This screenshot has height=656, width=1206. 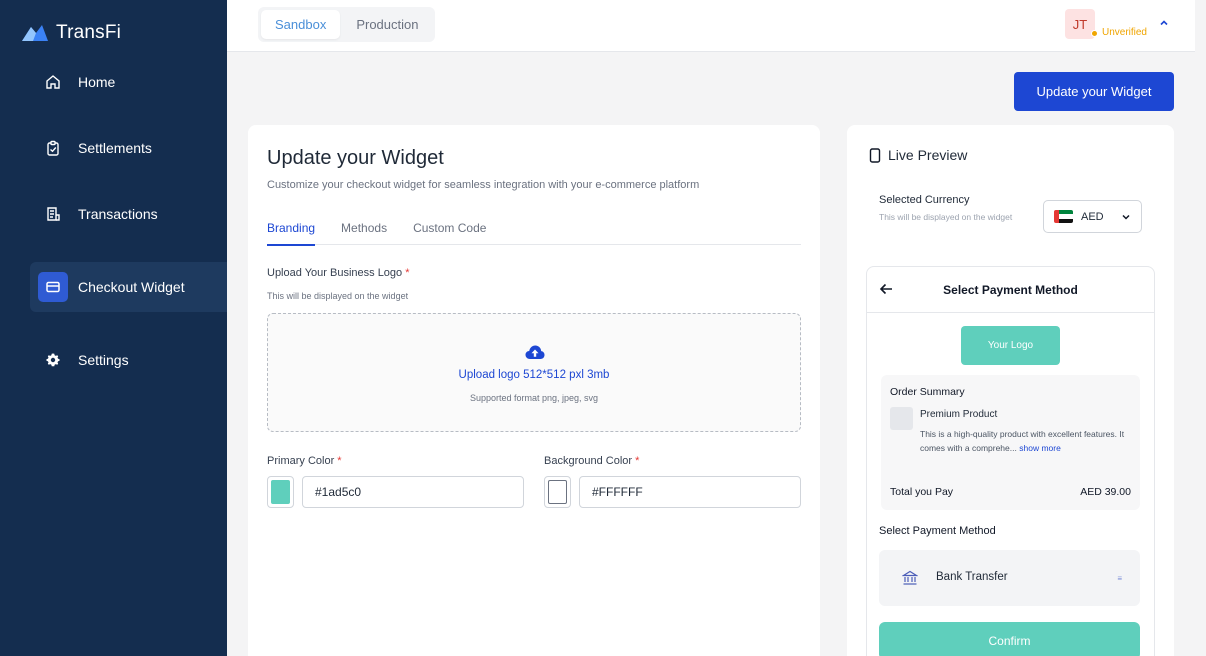 I want to click on tab-custom-code: Custom Code, so click(x=449, y=233).